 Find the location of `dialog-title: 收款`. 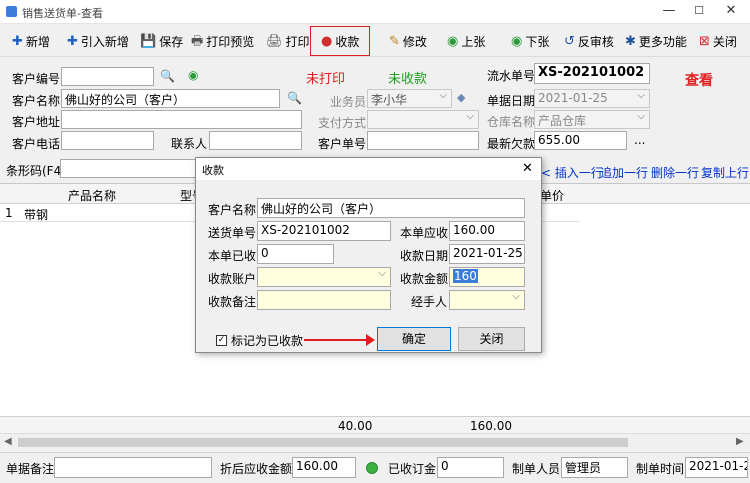

dialog-title: 收款 is located at coordinates (213, 170).